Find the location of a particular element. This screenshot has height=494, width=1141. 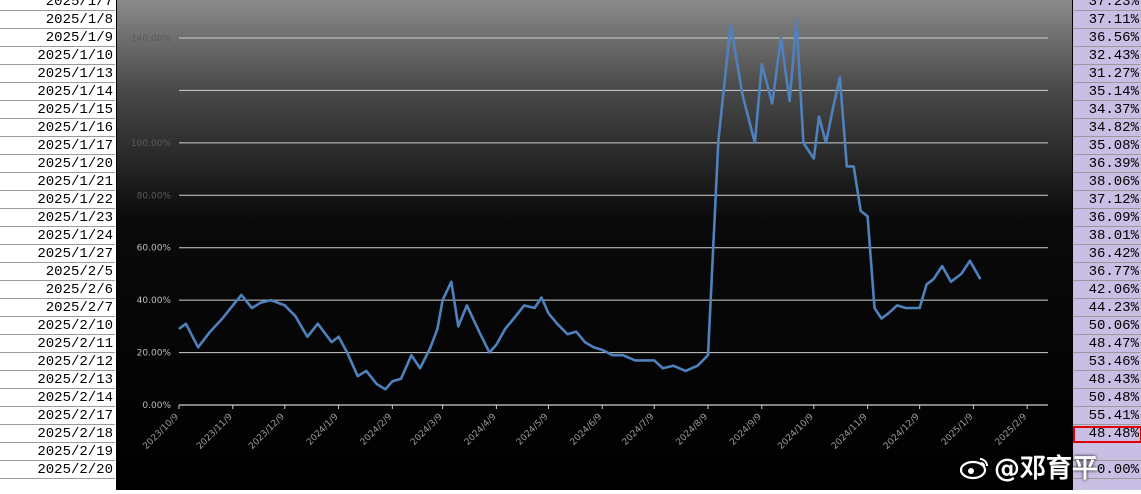

value-cell: 42.06% is located at coordinates (1107, 290).